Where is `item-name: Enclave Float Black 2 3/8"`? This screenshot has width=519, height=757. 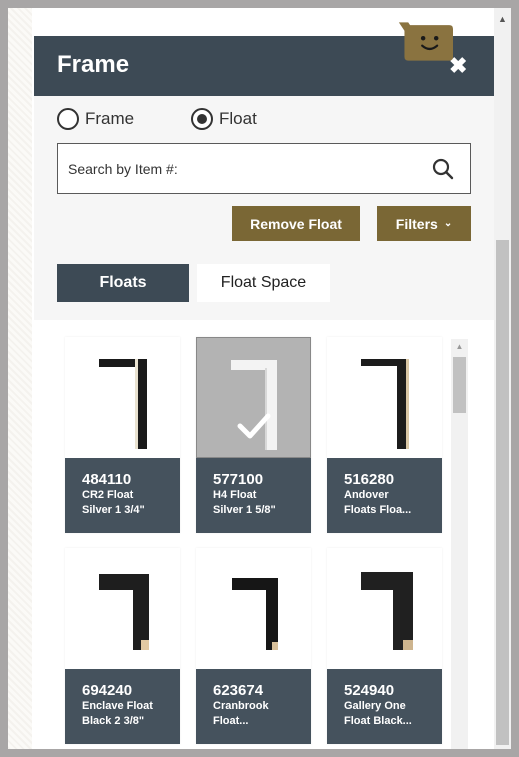 item-name: Enclave Float Black 2 3/8" is located at coordinates (117, 713).